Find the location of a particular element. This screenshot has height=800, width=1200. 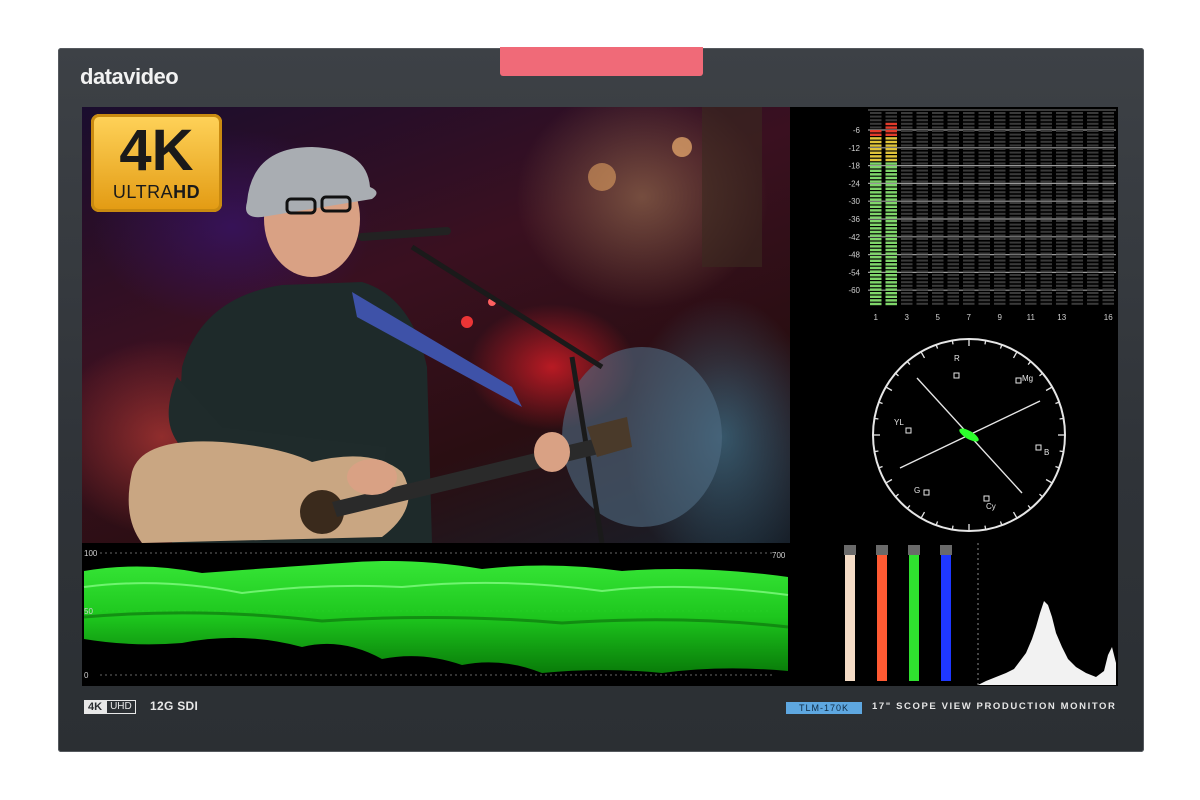

db-scale-label: -6 is located at coordinates (857, 130).